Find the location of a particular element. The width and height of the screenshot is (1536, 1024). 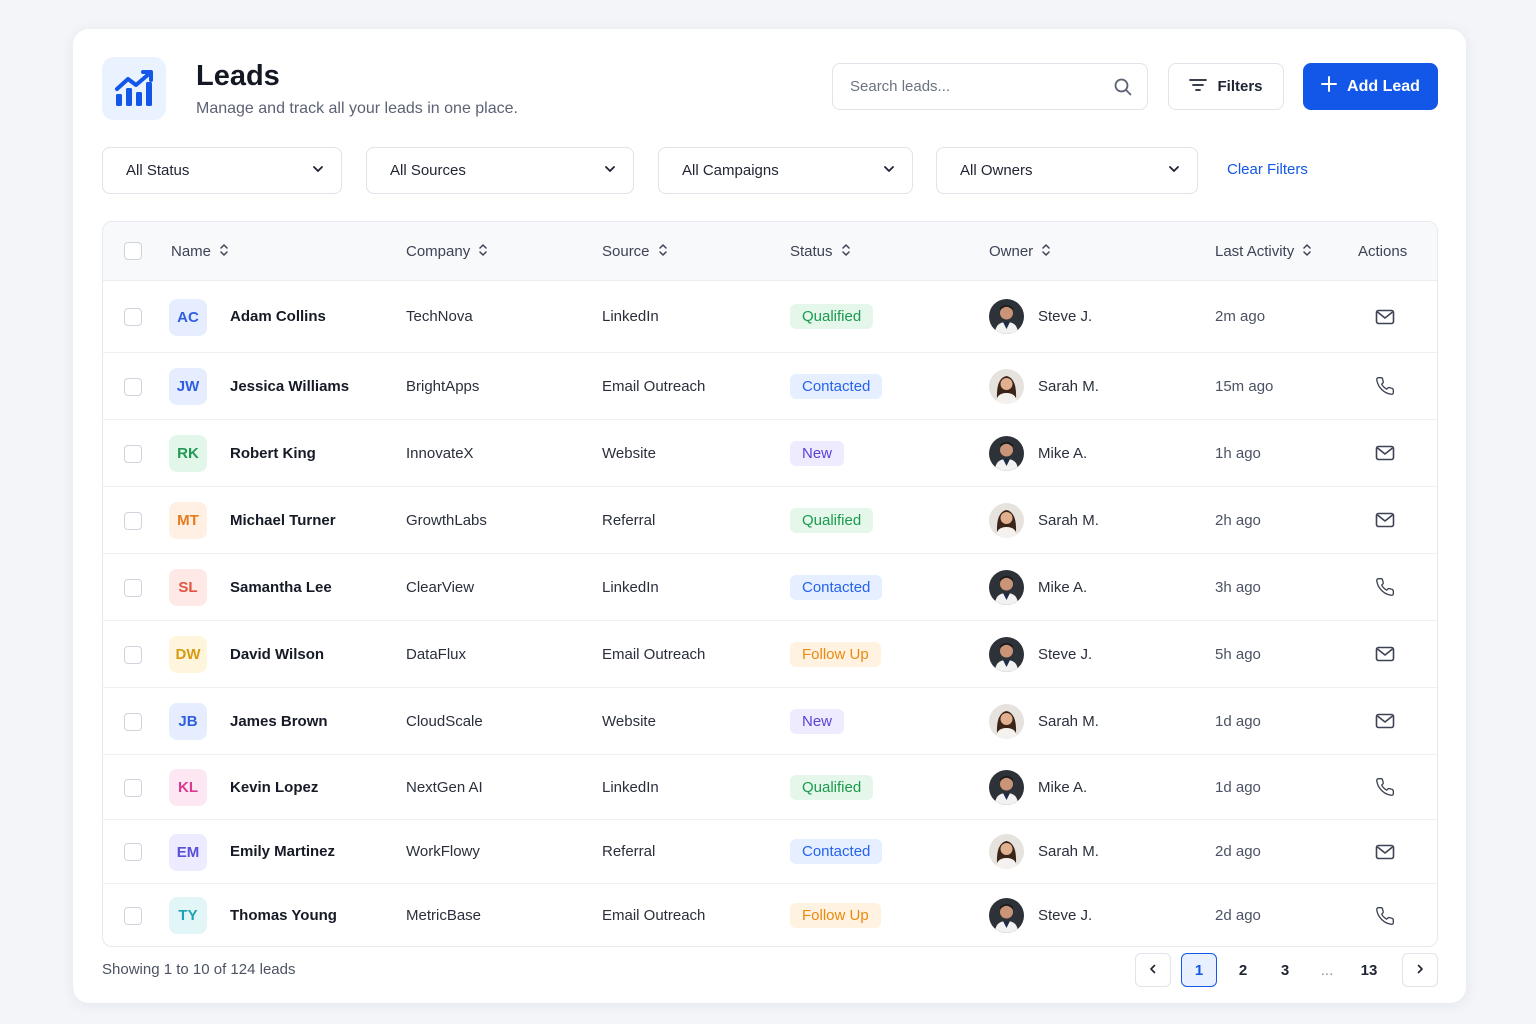

add-lead-button: Add Lead is located at coordinates (1370, 86).